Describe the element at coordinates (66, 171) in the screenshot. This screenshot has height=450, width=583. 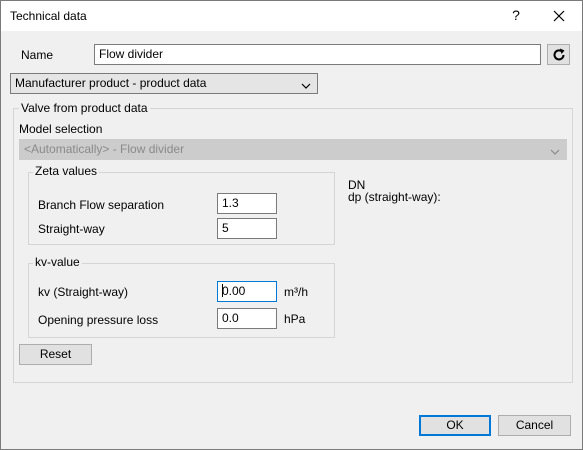
I see `zeta-values-title: Zeta values` at that location.